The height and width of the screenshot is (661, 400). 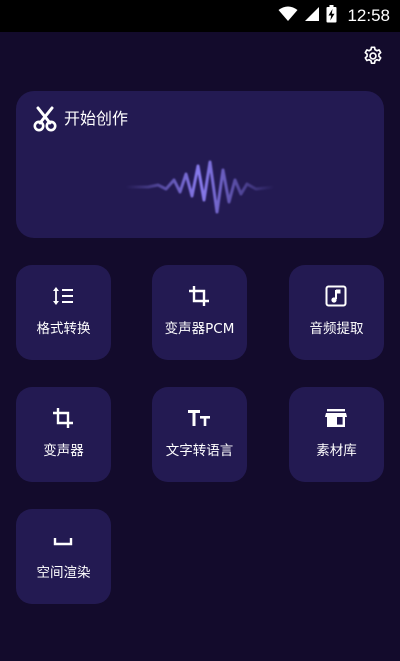 I want to click on tool-voice-changer: 变声器, so click(x=63, y=434).